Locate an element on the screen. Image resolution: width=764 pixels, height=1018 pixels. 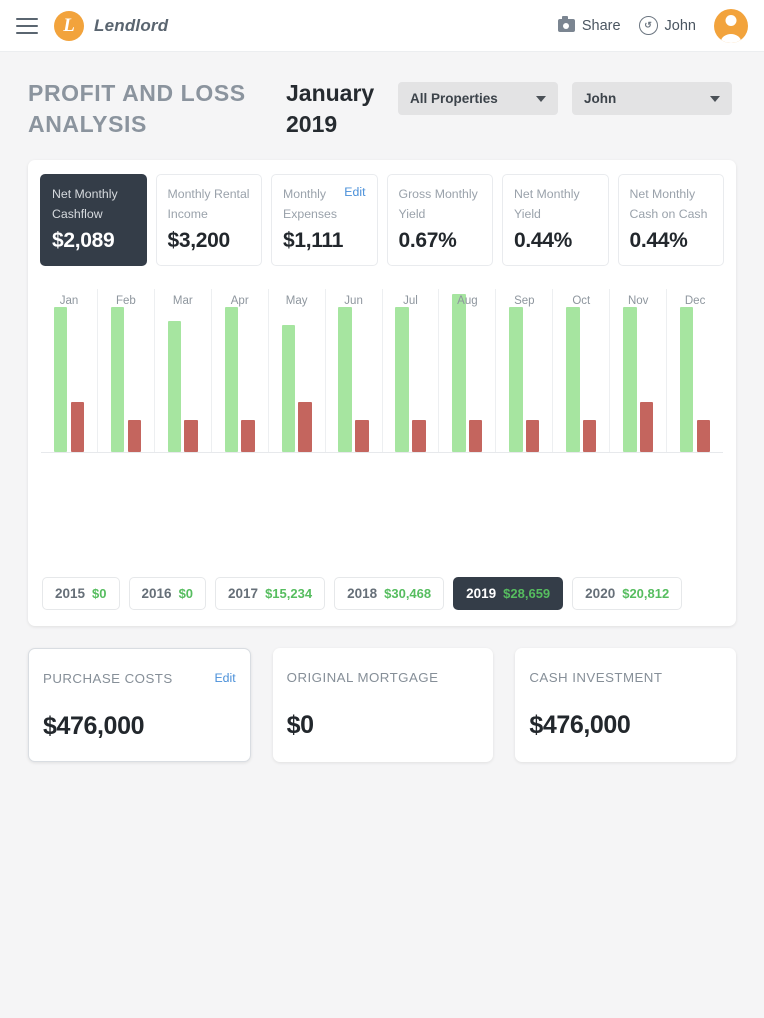
kpi-label: Monthly Rental Income is located at coordinates (208, 204).